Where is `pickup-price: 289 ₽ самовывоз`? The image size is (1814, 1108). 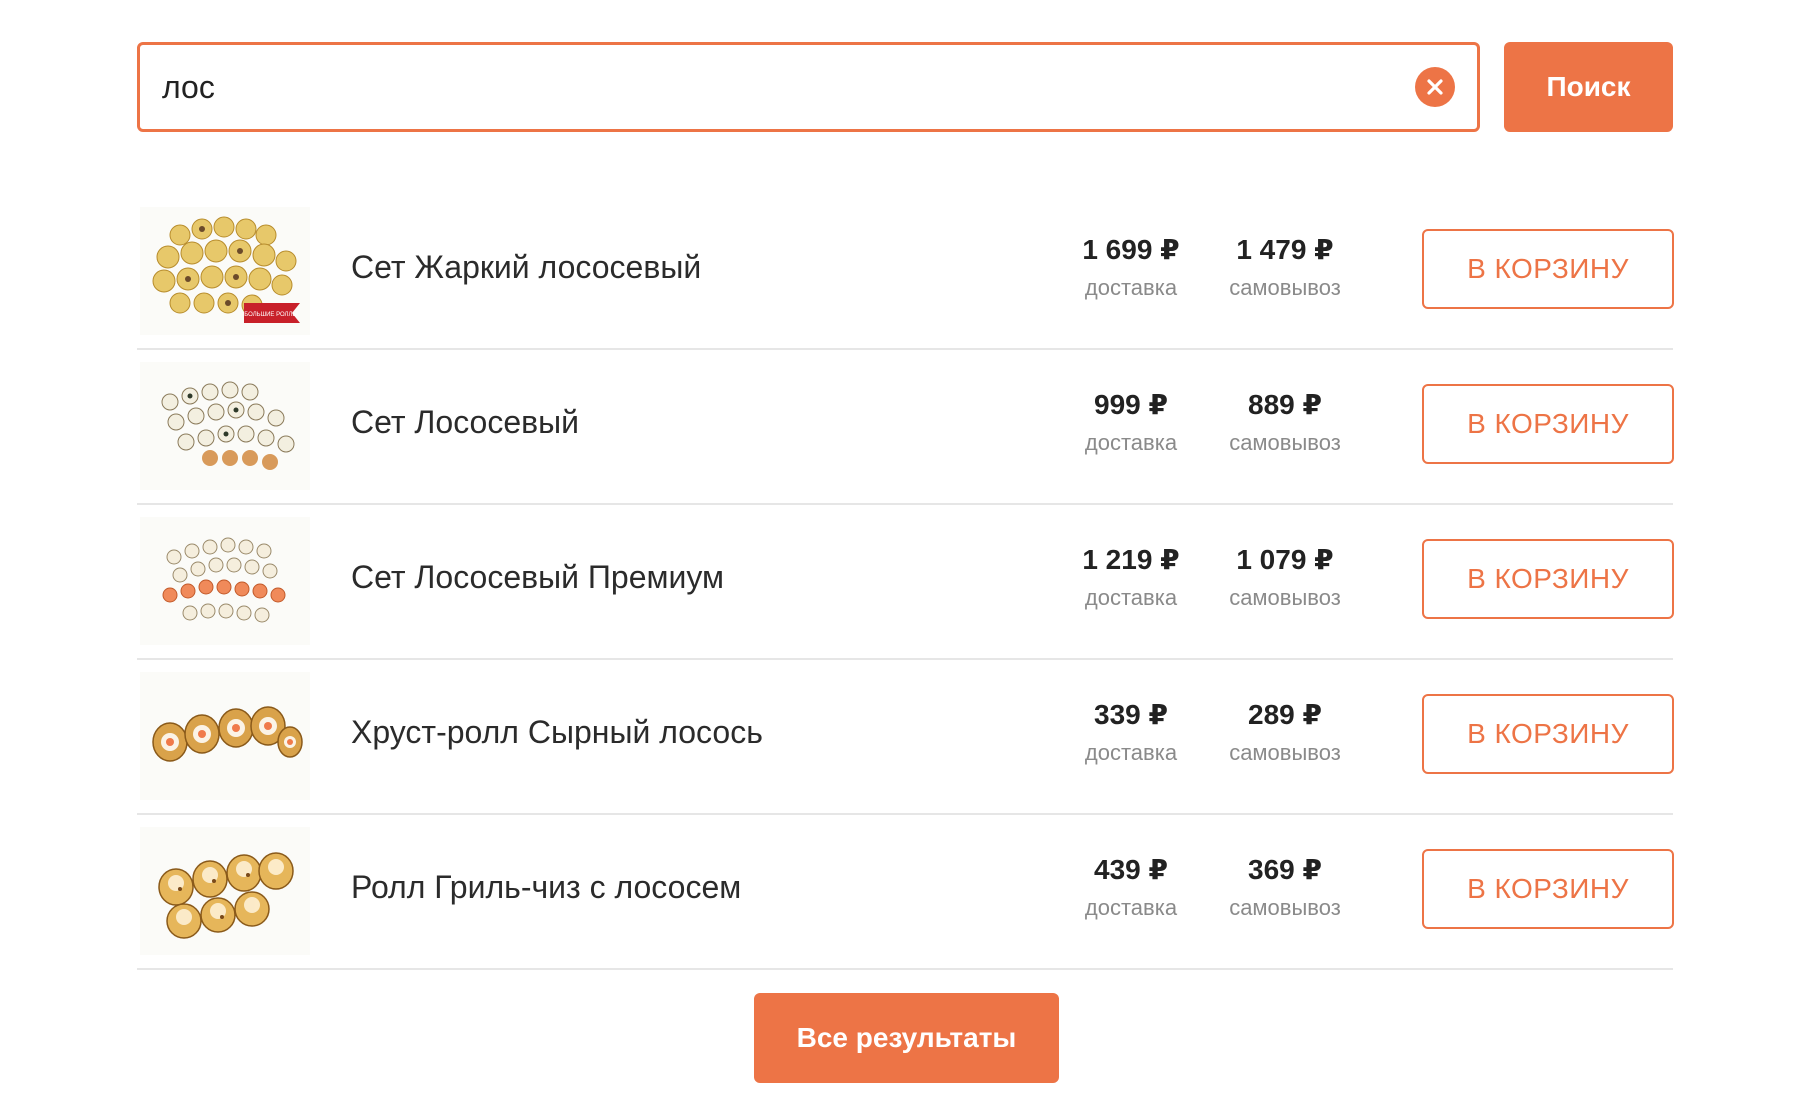 pickup-price: 289 ₽ самовывоз is located at coordinates (1285, 732).